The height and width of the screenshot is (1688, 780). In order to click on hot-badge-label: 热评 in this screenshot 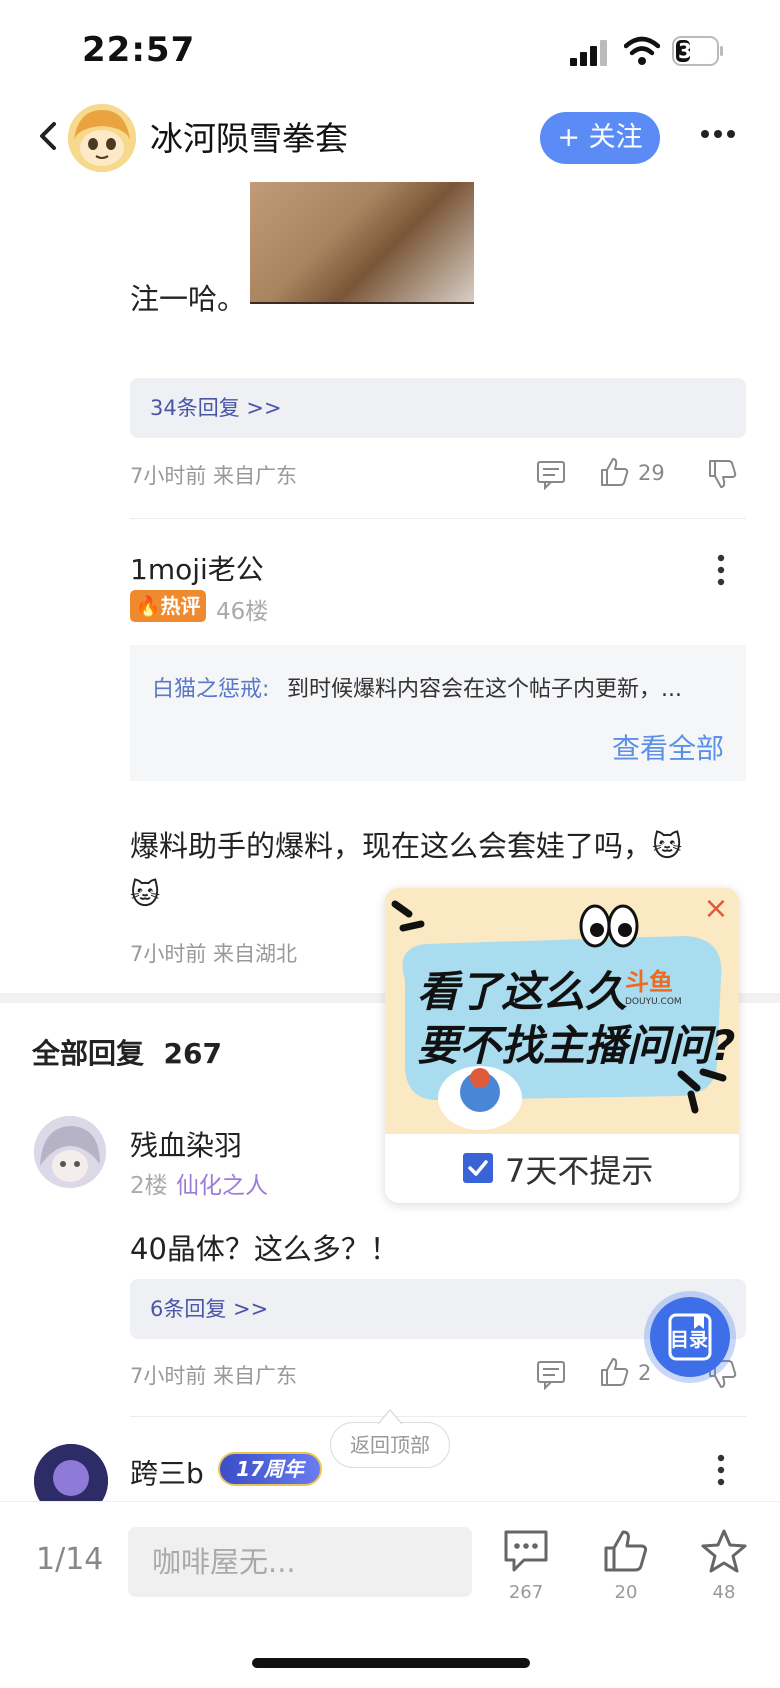, I will do `click(180, 606)`.